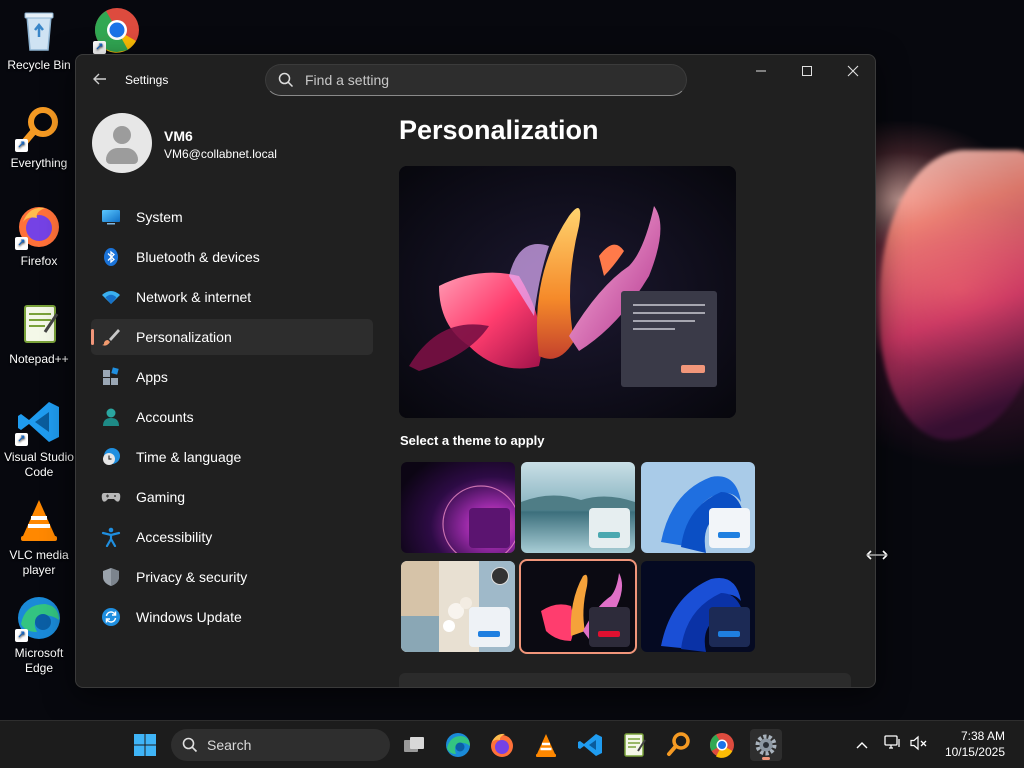 The width and height of the screenshot is (1024, 768). What do you see at coordinates (232, 217) in the screenshot?
I see `nav-item-system: System` at bounding box center [232, 217].